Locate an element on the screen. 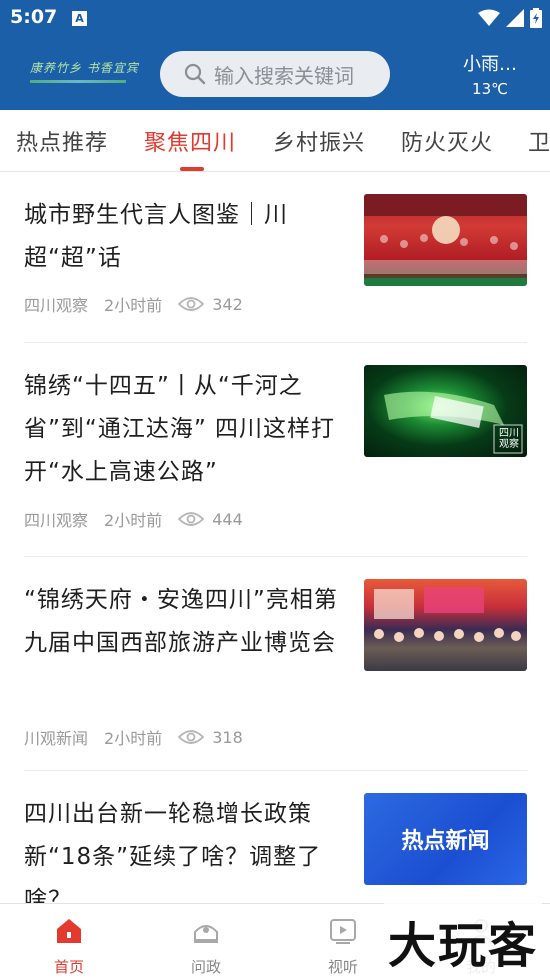 Image resolution: width=550 pixels, height=979 pixels. home-icon is located at coordinates (69, 931).